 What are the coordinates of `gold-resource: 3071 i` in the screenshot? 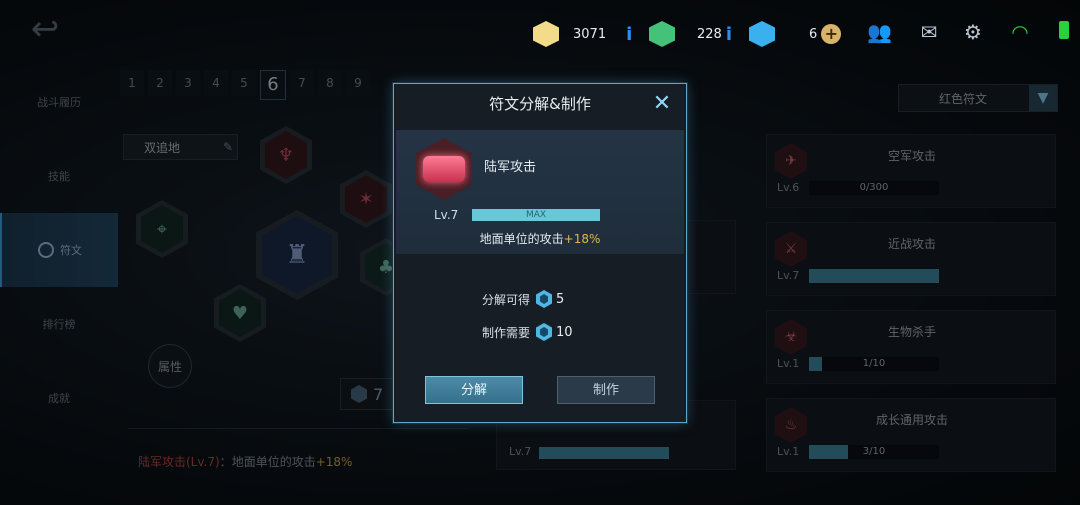 It's located at (582, 34).